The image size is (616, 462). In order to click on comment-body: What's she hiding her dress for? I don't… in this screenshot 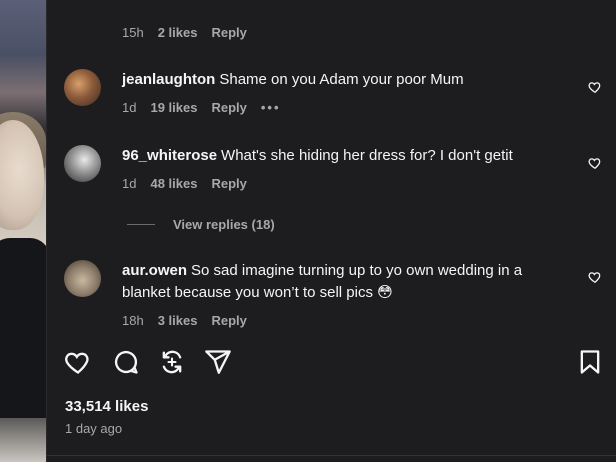, I will do `click(367, 155)`.